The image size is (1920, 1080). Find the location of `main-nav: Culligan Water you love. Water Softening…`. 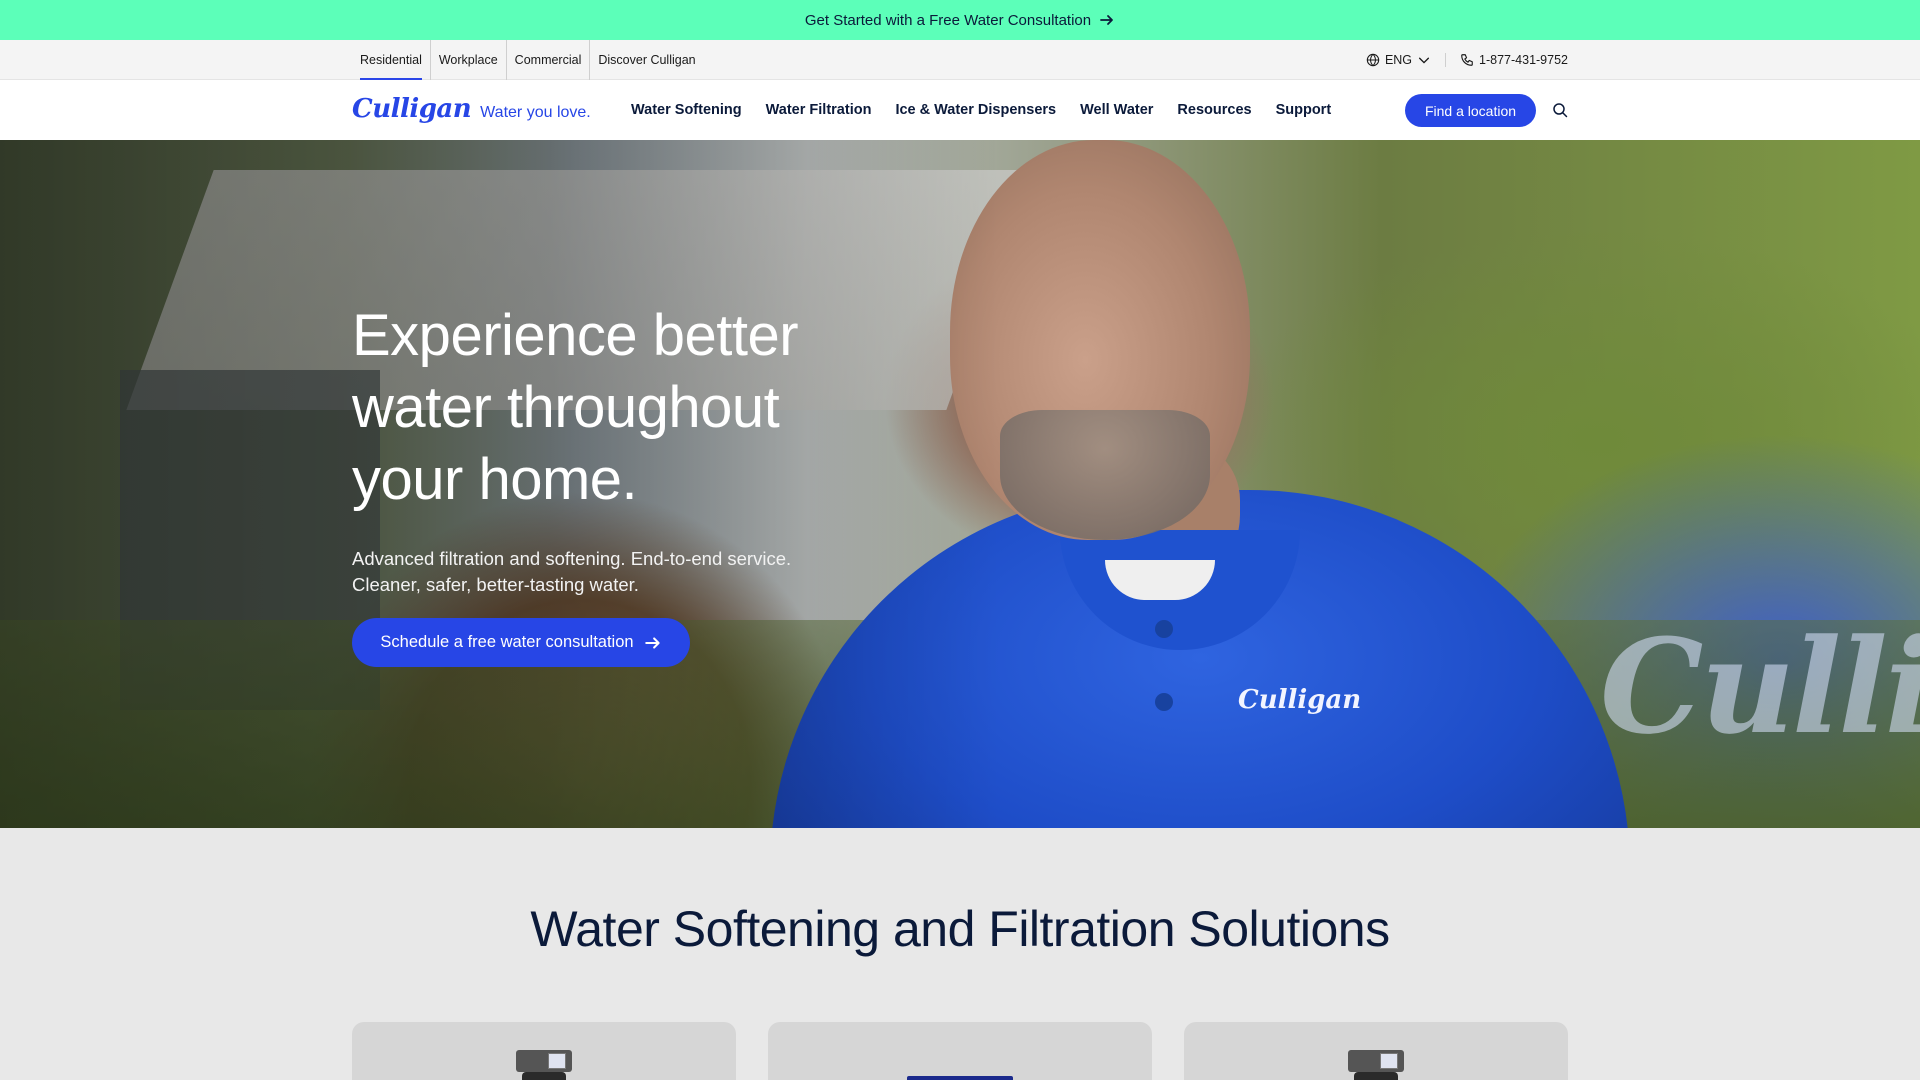

main-nav: Culligan Water you love. Water Softening… is located at coordinates (960, 110).